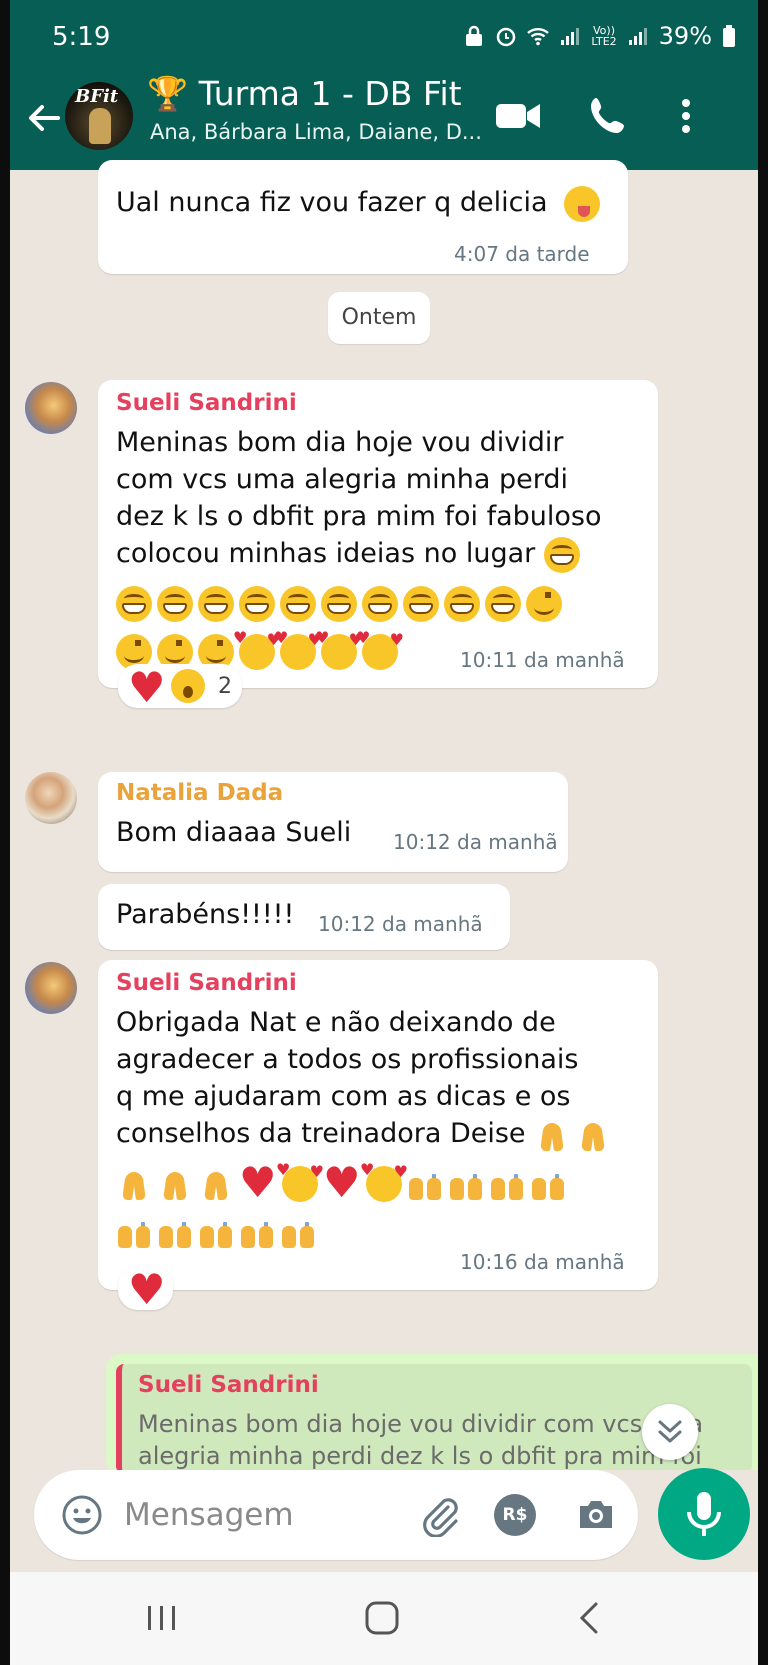 The image size is (768, 1665). I want to click on tongue-emoji-icon, so click(582, 203).